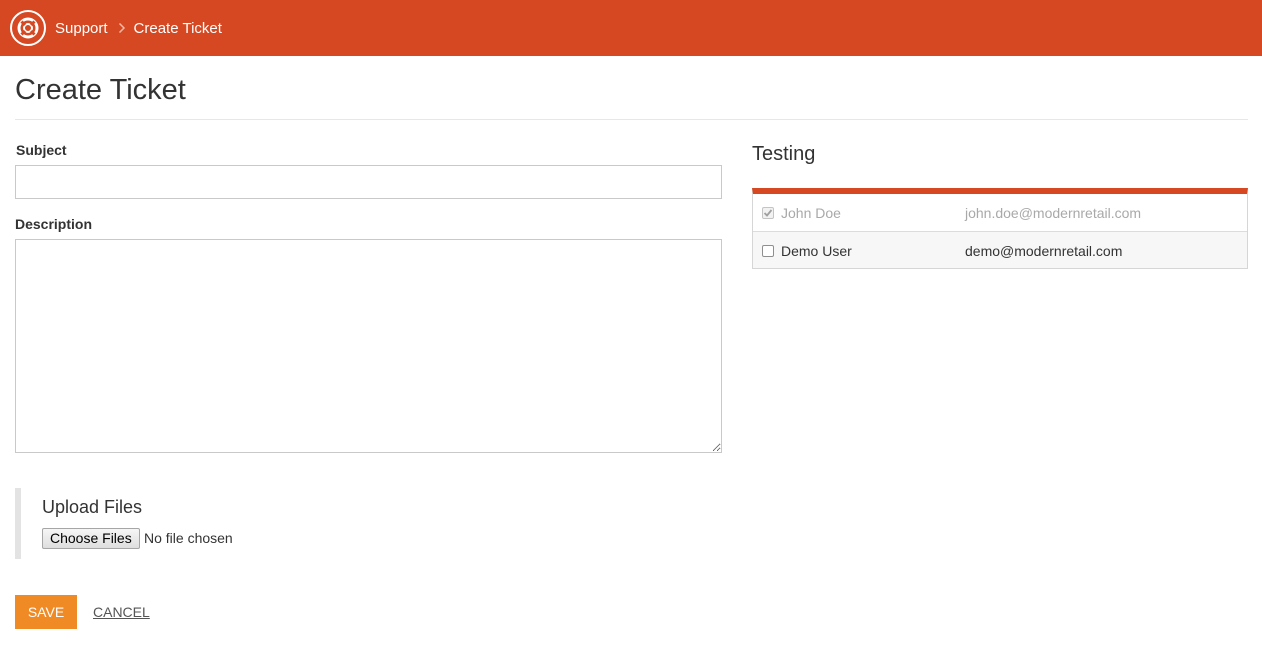 The height and width of the screenshot is (653, 1262). Describe the element at coordinates (768, 251) in the screenshot. I see `user-checkbox-demo-user` at that location.